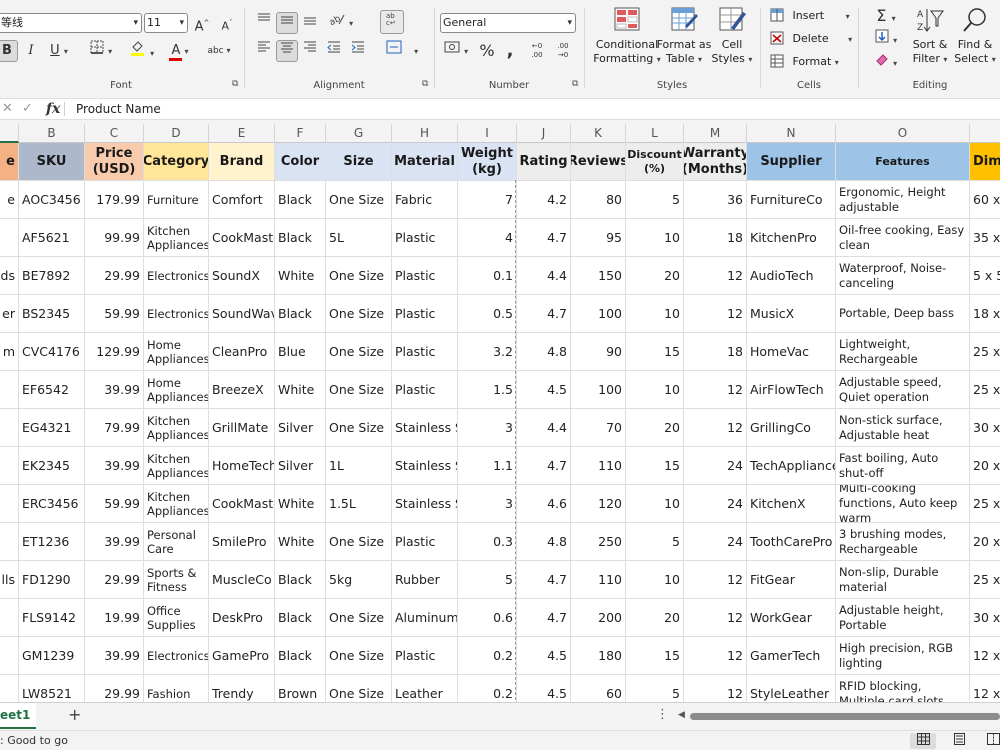 The image size is (1000, 750). What do you see at coordinates (487, 200) in the screenshot?
I see `table-cell: 7` at bounding box center [487, 200].